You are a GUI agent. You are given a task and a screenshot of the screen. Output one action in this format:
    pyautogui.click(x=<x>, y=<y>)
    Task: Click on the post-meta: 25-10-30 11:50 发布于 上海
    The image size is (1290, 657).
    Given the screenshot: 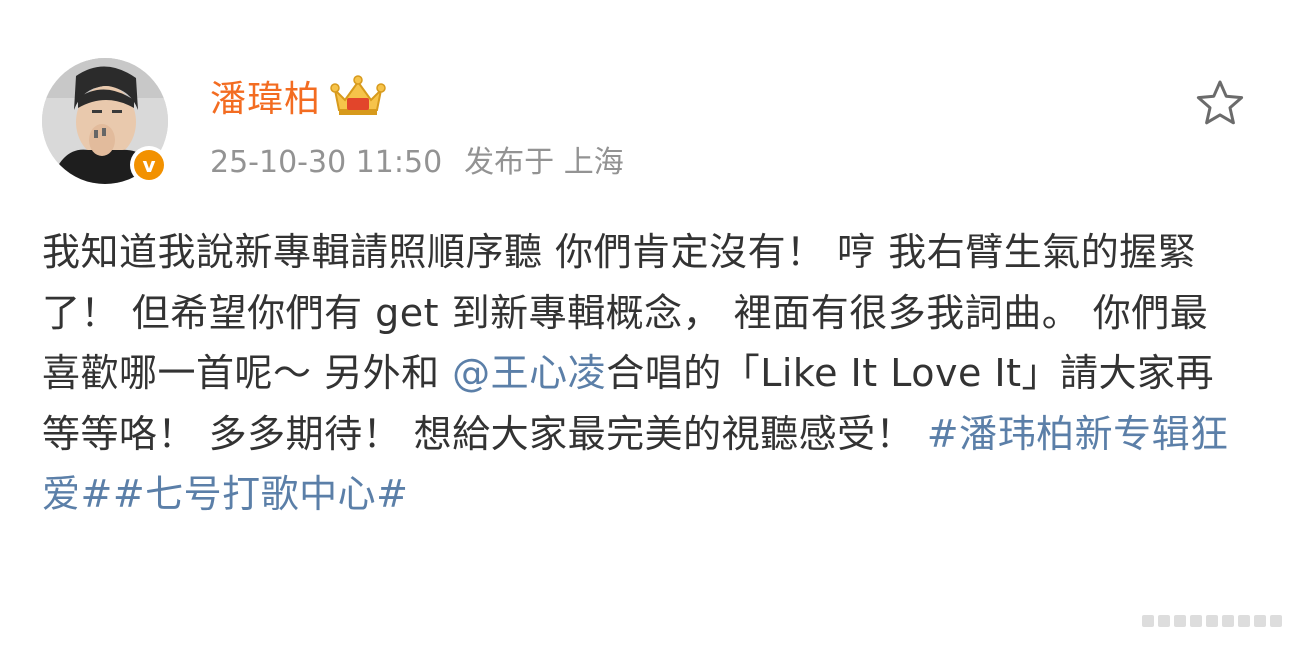 What is the action you would take?
    pyautogui.click(x=417, y=159)
    